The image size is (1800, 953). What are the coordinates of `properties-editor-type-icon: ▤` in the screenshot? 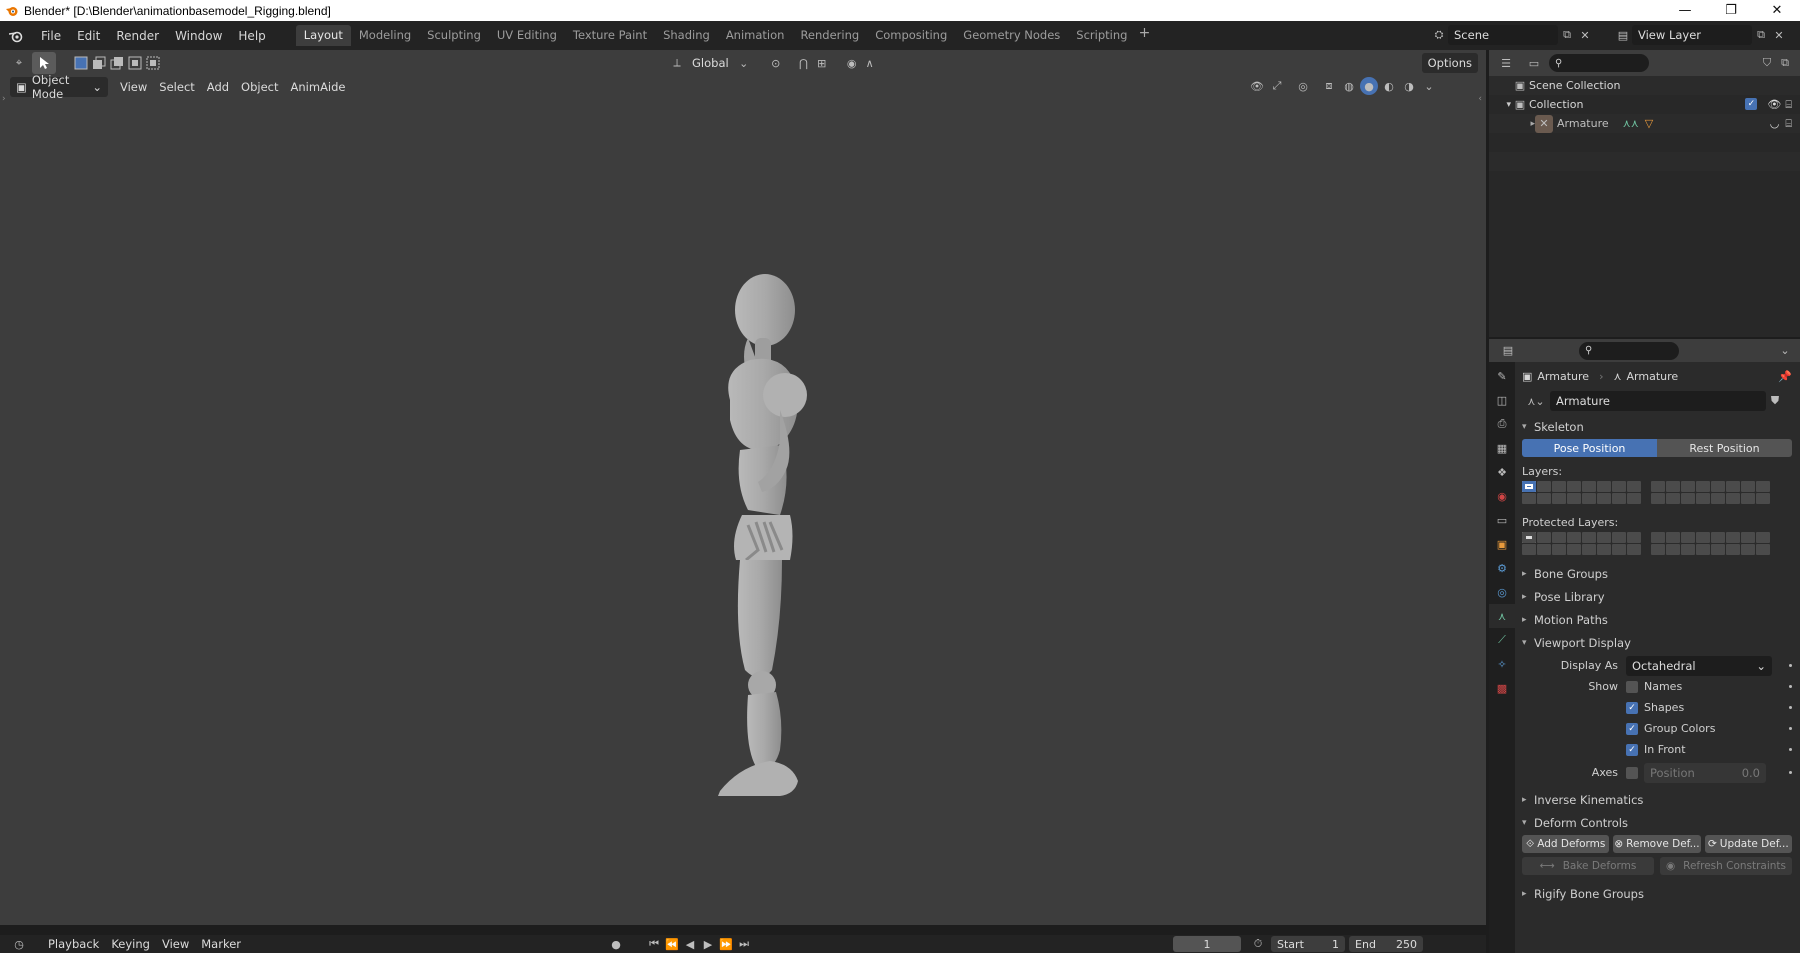 It's located at (1508, 351).